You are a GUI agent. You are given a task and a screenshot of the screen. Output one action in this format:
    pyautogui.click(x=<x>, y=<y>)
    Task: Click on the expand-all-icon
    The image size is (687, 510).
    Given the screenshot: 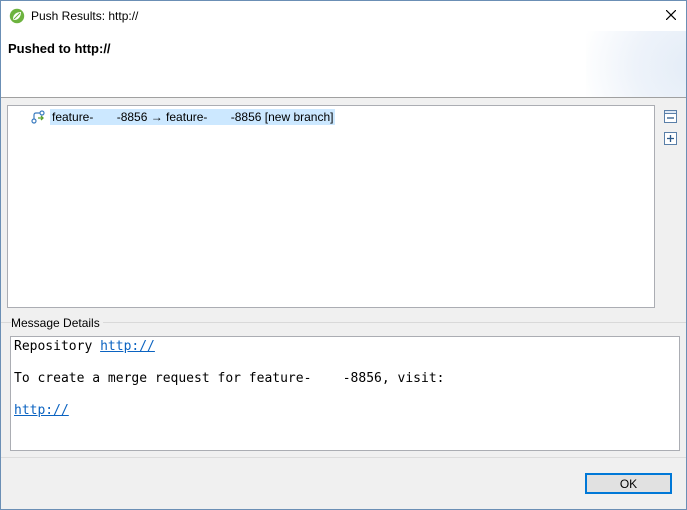 What is the action you would take?
    pyautogui.click(x=670, y=140)
    